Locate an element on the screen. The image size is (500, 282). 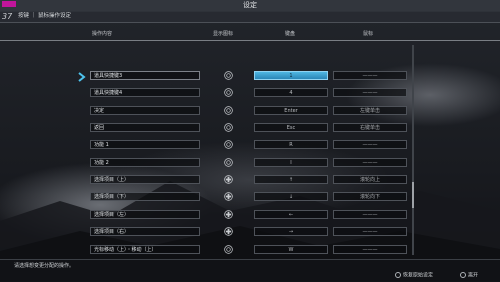
action-name-cell: 选择项目（下） is located at coordinates (145, 197).